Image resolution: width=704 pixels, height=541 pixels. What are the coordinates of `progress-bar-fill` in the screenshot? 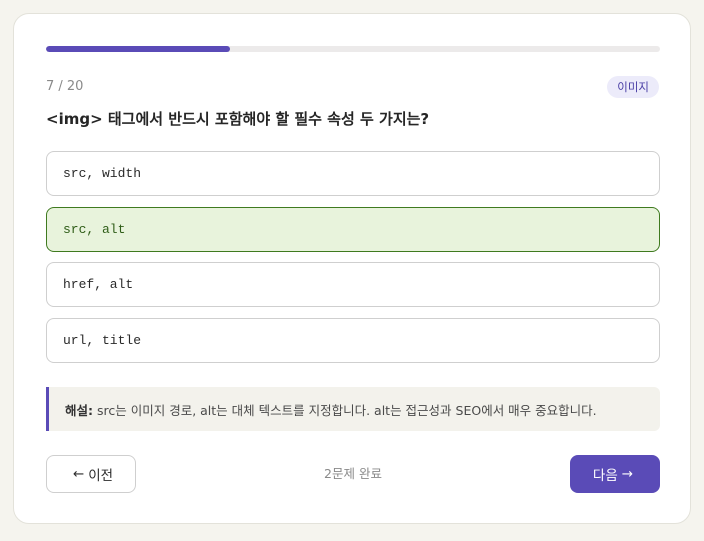 It's located at (138, 49).